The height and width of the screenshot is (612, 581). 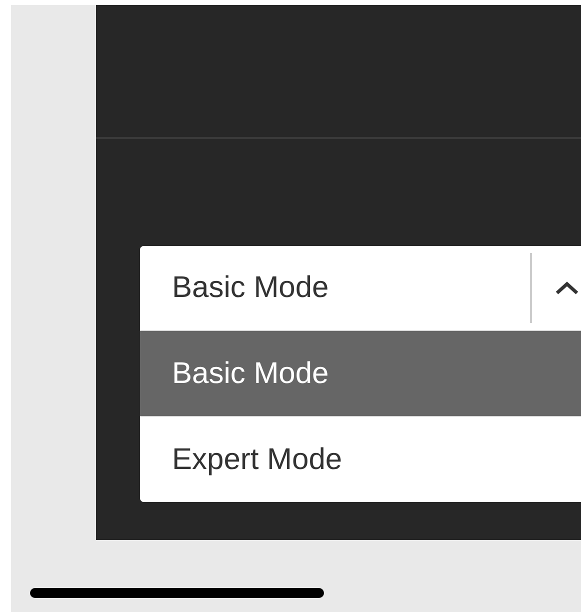 What do you see at coordinates (360, 459) in the screenshot?
I see `dropdown-option: Expert Mode` at bounding box center [360, 459].